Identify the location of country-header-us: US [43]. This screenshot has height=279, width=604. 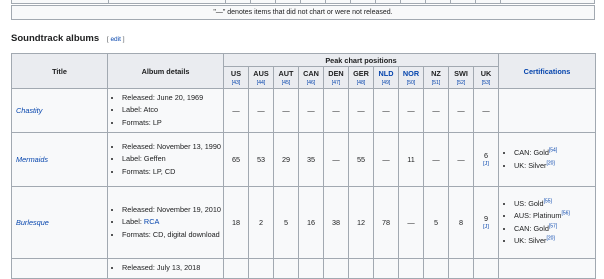
(236, 77).